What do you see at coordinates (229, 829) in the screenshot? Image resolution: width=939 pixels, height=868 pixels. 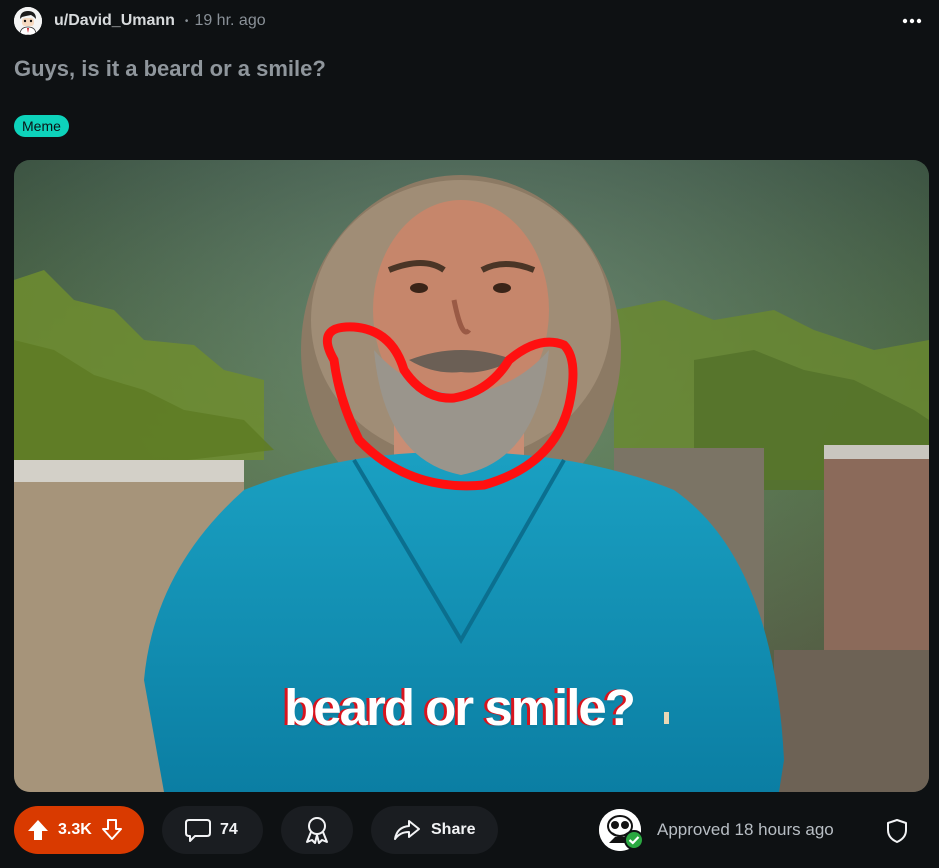 I see `comment-count: 74` at bounding box center [229, 829].